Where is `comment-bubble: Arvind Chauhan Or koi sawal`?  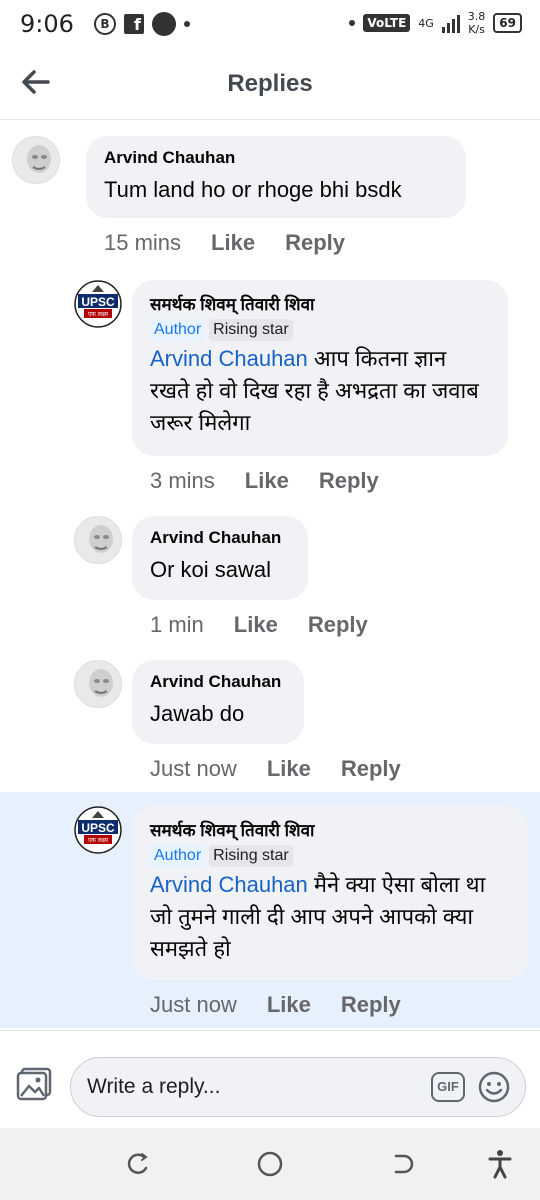 comment-bubble: Arvind Chauhan Or koi sawal is located at coordinates (220, 558).